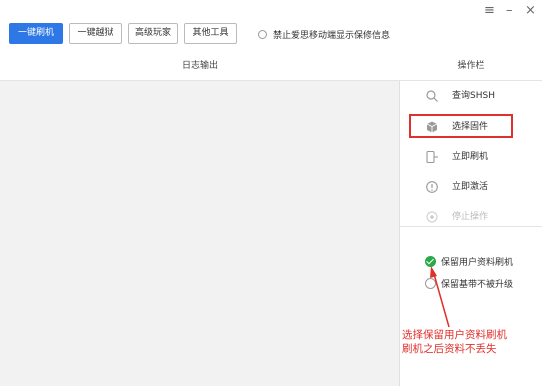 The height and width of the screenshot is (386, 542). What do you see at coordinates (449, 349) in the screenshot?
I see `annotation-line-2: 刷机之后资料不丢失` at bounding box center [449, 349].